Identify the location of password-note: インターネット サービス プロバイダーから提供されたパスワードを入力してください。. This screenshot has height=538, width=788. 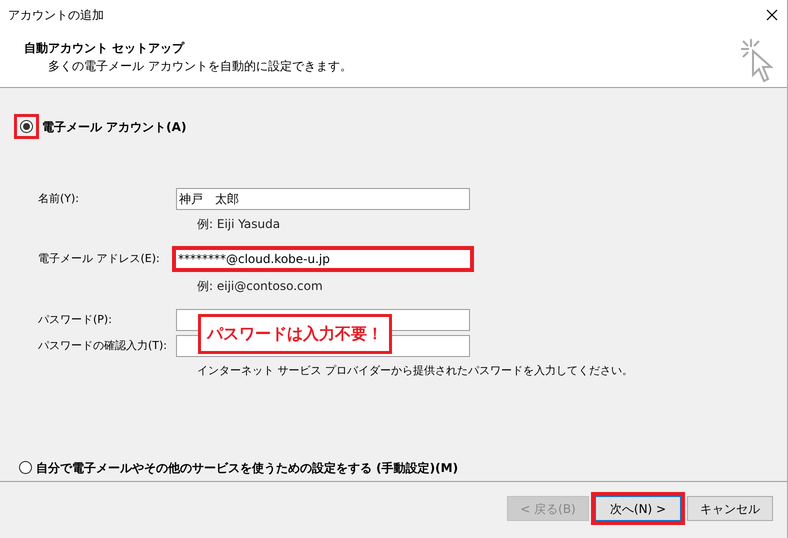
(415, 371).